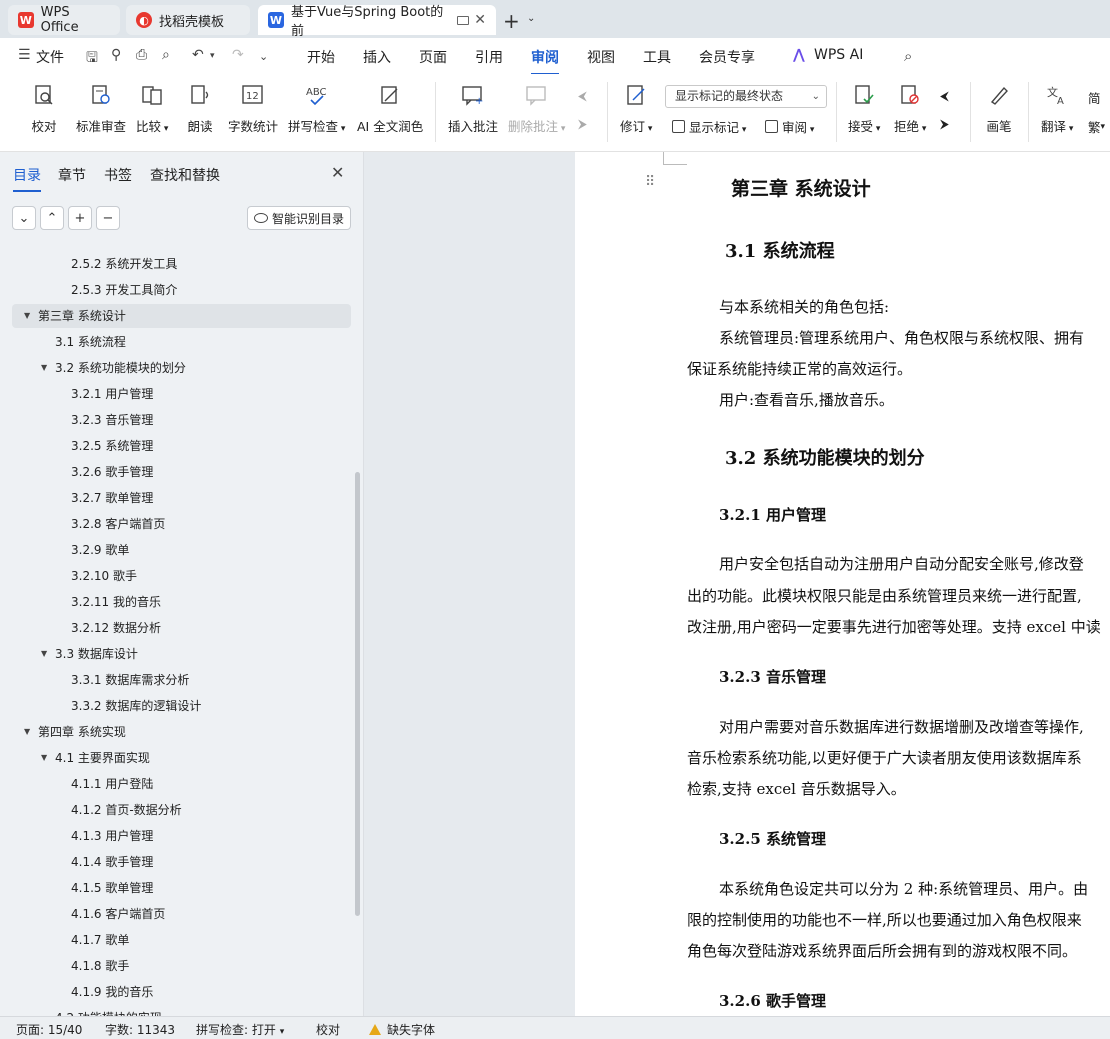 This screenshot has width=1110, height=1039. What do you see at coordinates (480, 20) in the screenshot?
I see `close-icon: ✕` at bounding box center [480, 20].